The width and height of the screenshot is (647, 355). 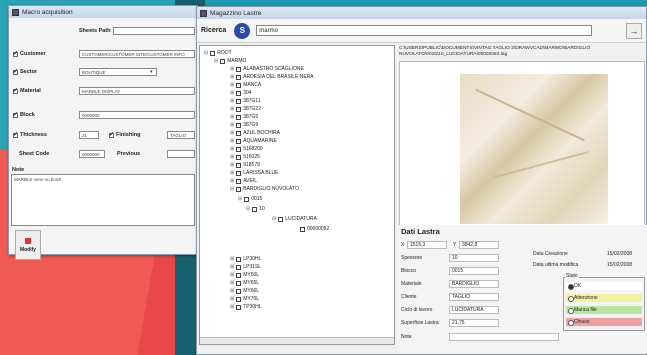 I want to click on block-checkbox, so click(x=15, y=114).